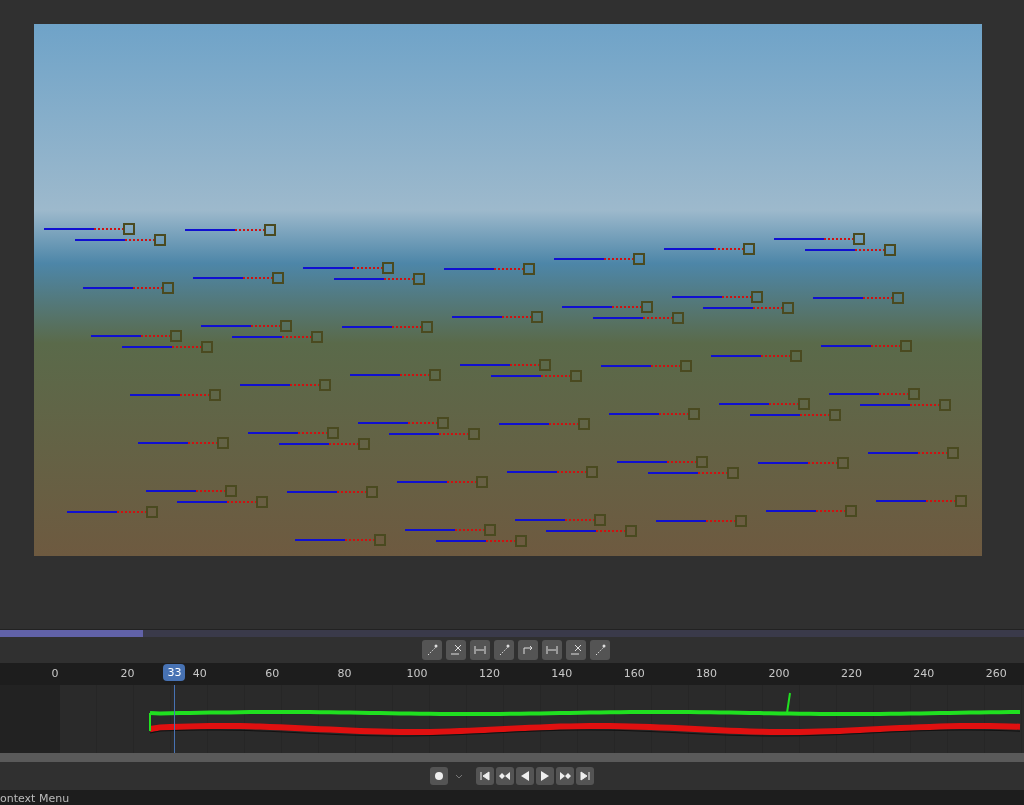  I want to click on frame-number: 60, so click(272, 674).